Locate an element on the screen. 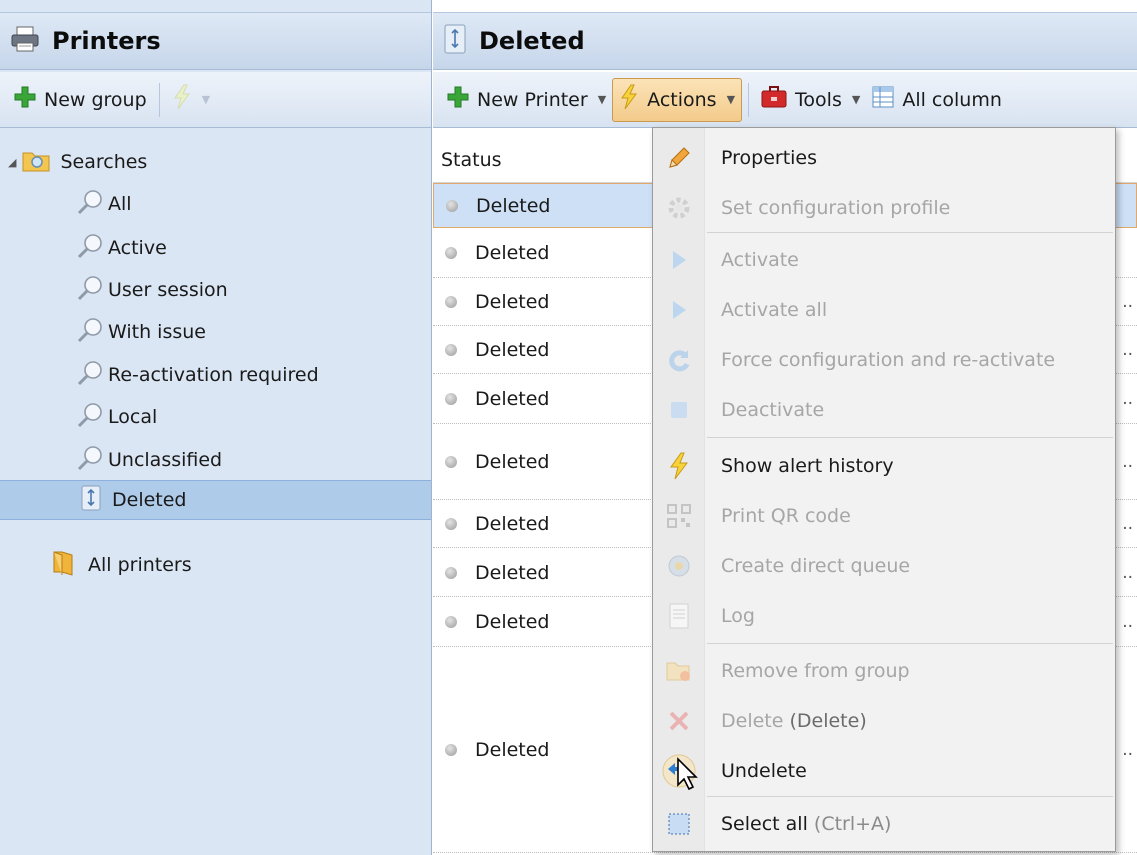  tree-node-all-printers: All printers is located at coordinates (215, 565).